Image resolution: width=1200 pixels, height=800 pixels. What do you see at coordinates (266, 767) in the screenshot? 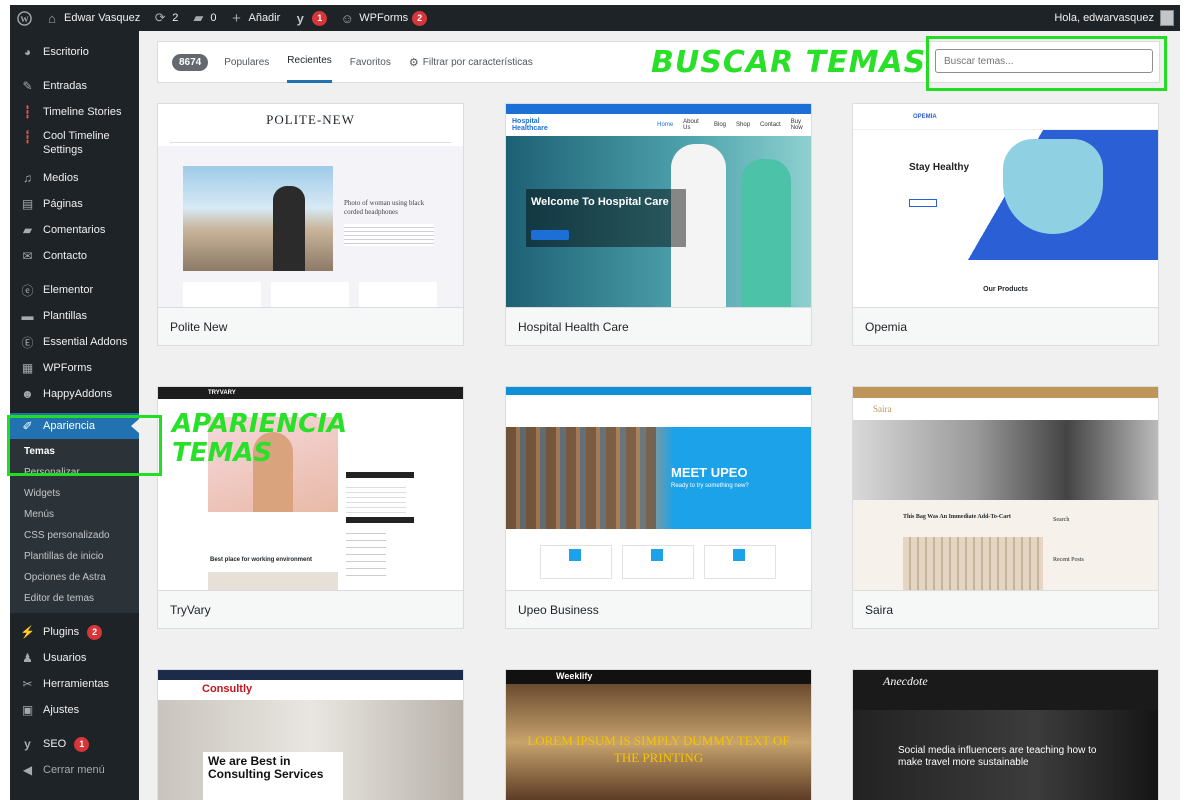
I see `shot-title: We are Best in Consulting Services` at bounding box center [266, 767].